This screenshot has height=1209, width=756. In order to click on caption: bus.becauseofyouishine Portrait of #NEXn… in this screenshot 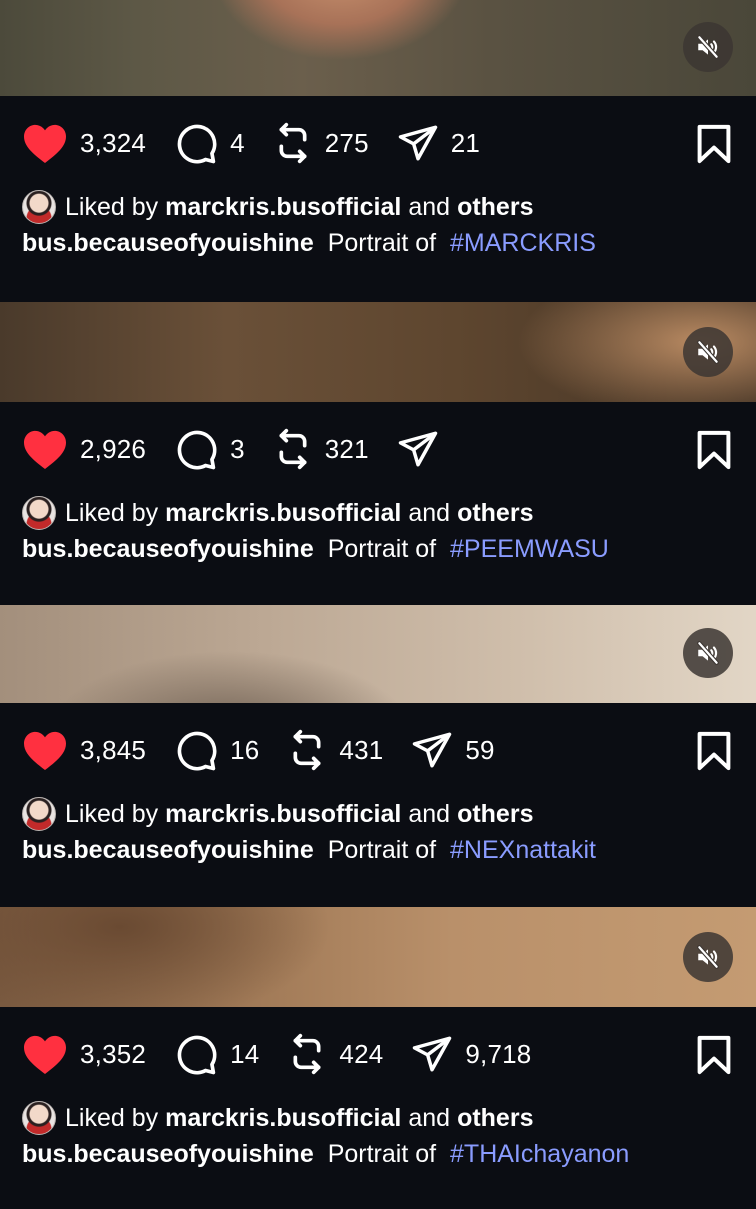, I will do `click(309, 850)`.